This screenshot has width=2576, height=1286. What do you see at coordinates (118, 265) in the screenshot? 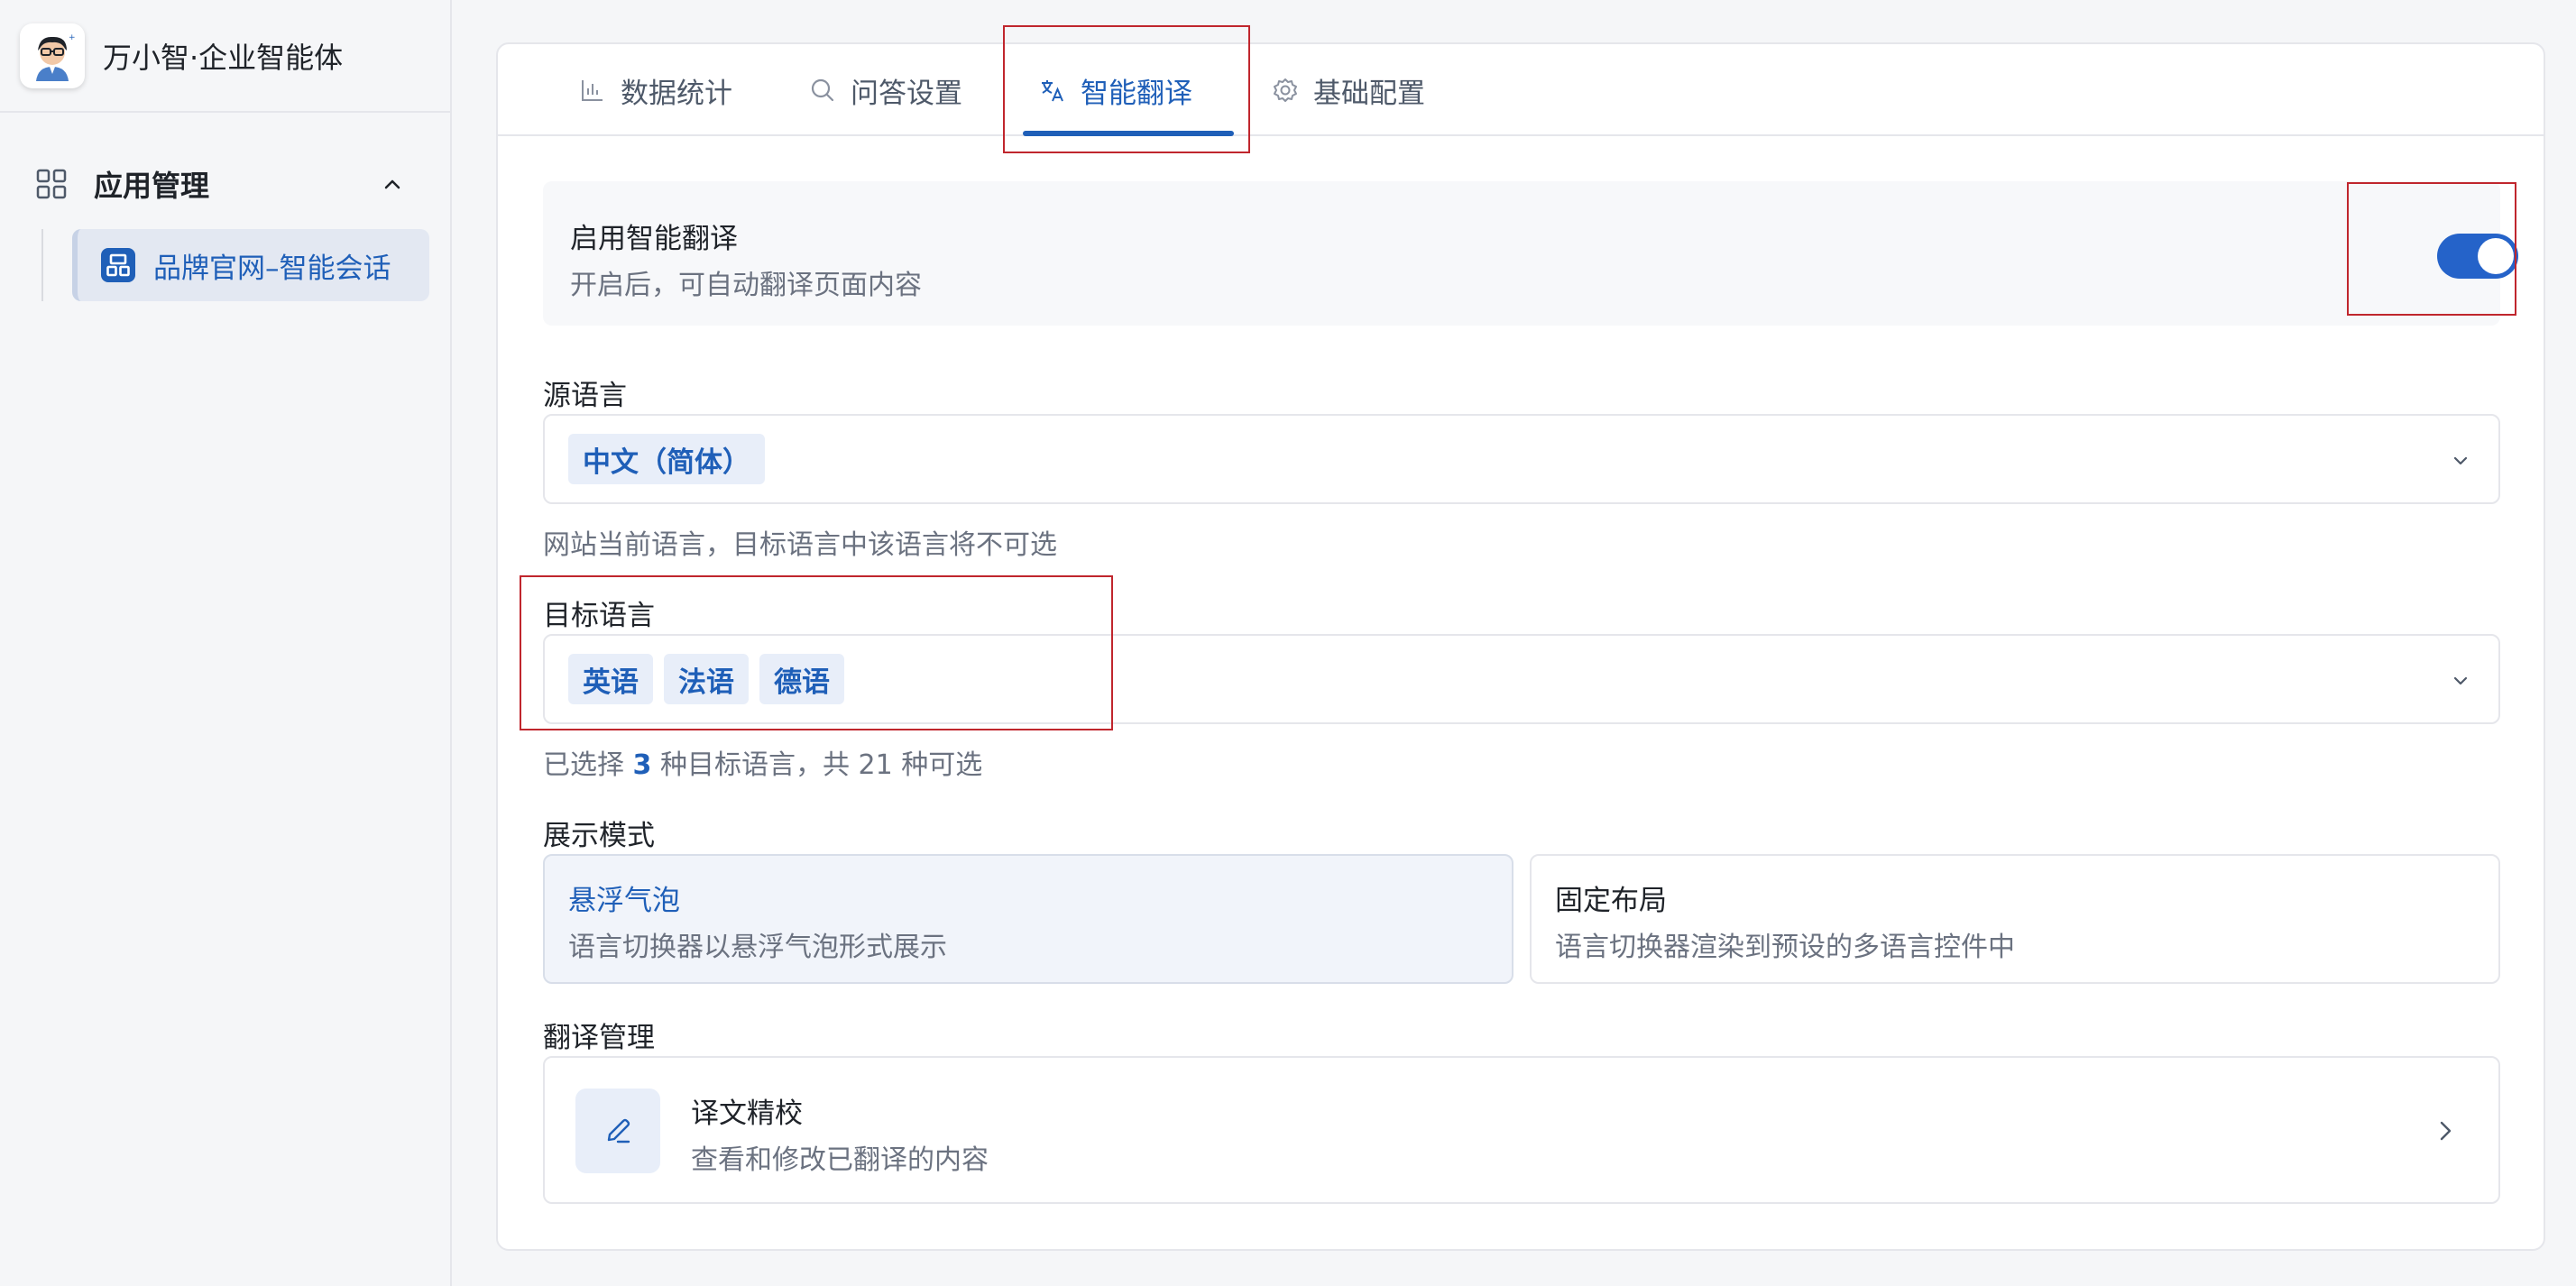
I see `app-icon` at bounding box center [118, 265].